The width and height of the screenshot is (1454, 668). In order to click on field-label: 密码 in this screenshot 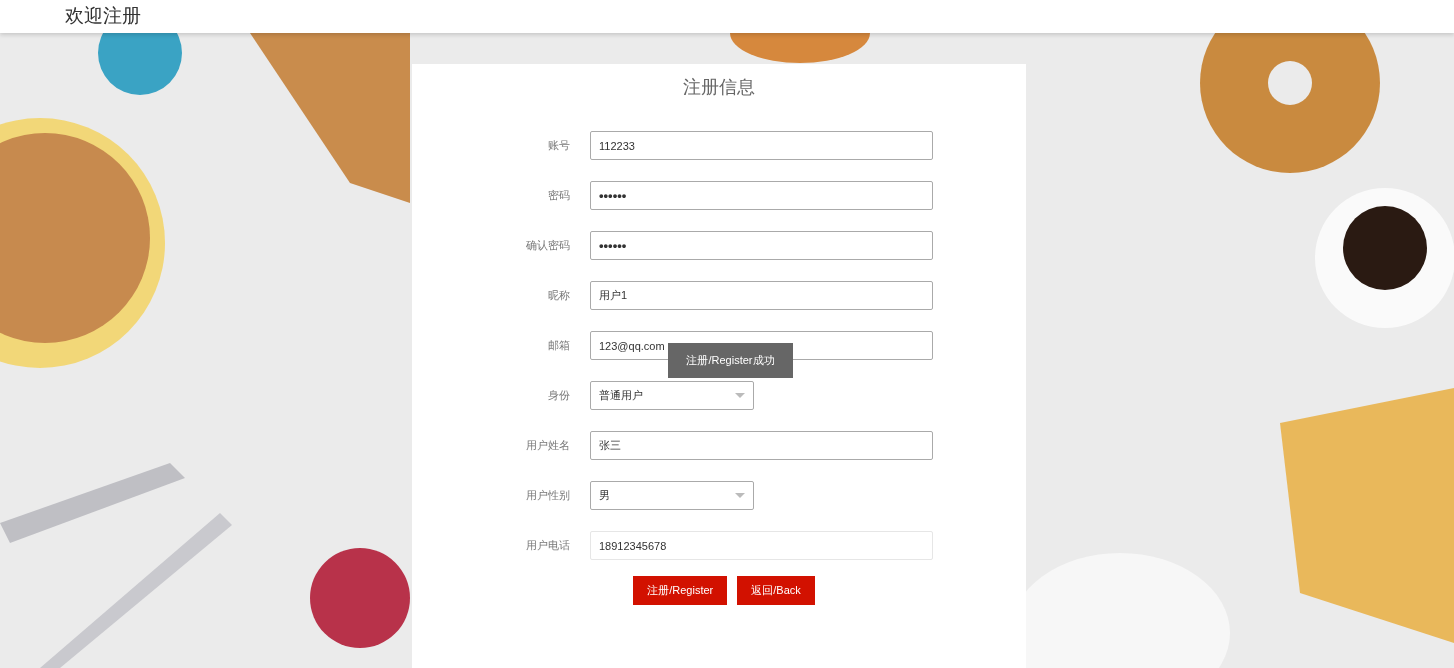, I will do `click(559, 195)`.